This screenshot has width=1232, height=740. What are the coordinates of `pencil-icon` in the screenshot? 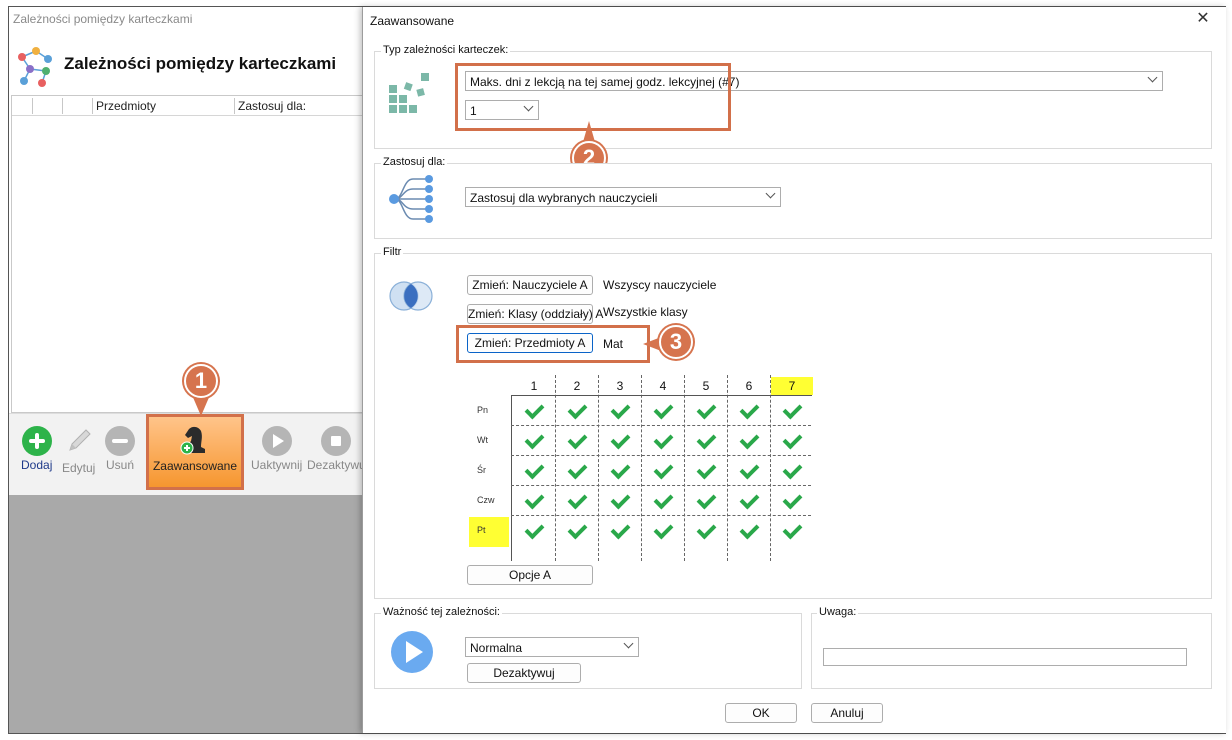 It's located at (79, 440).